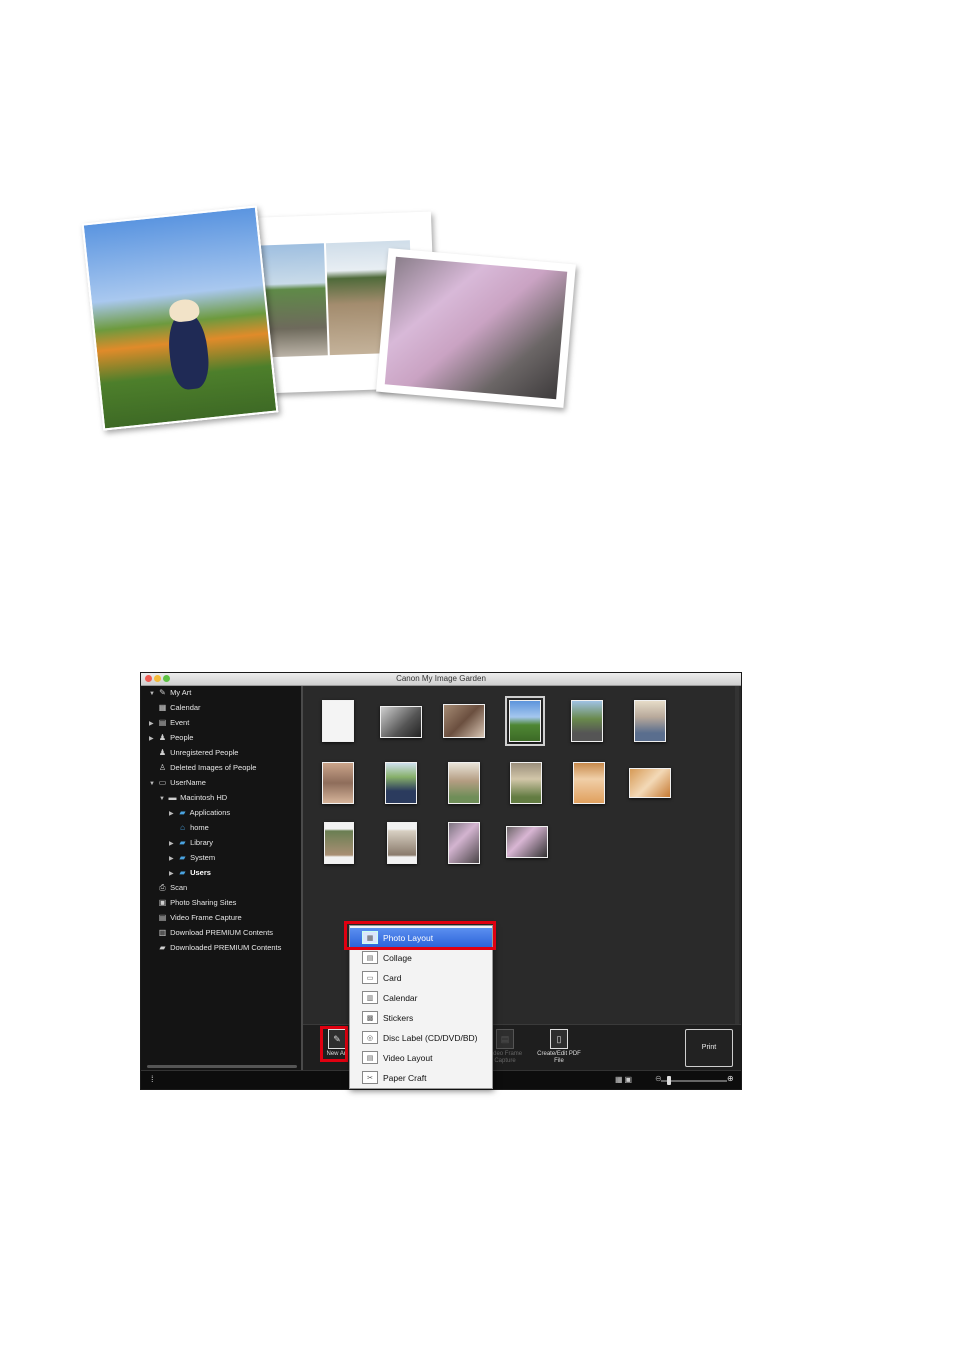 This screenshot has height=1350, width=954. What do you see at coordinates (172, 797) in the screenshot?
I see `hard-drive-icon: ▬` at bounding box center [172, 797].